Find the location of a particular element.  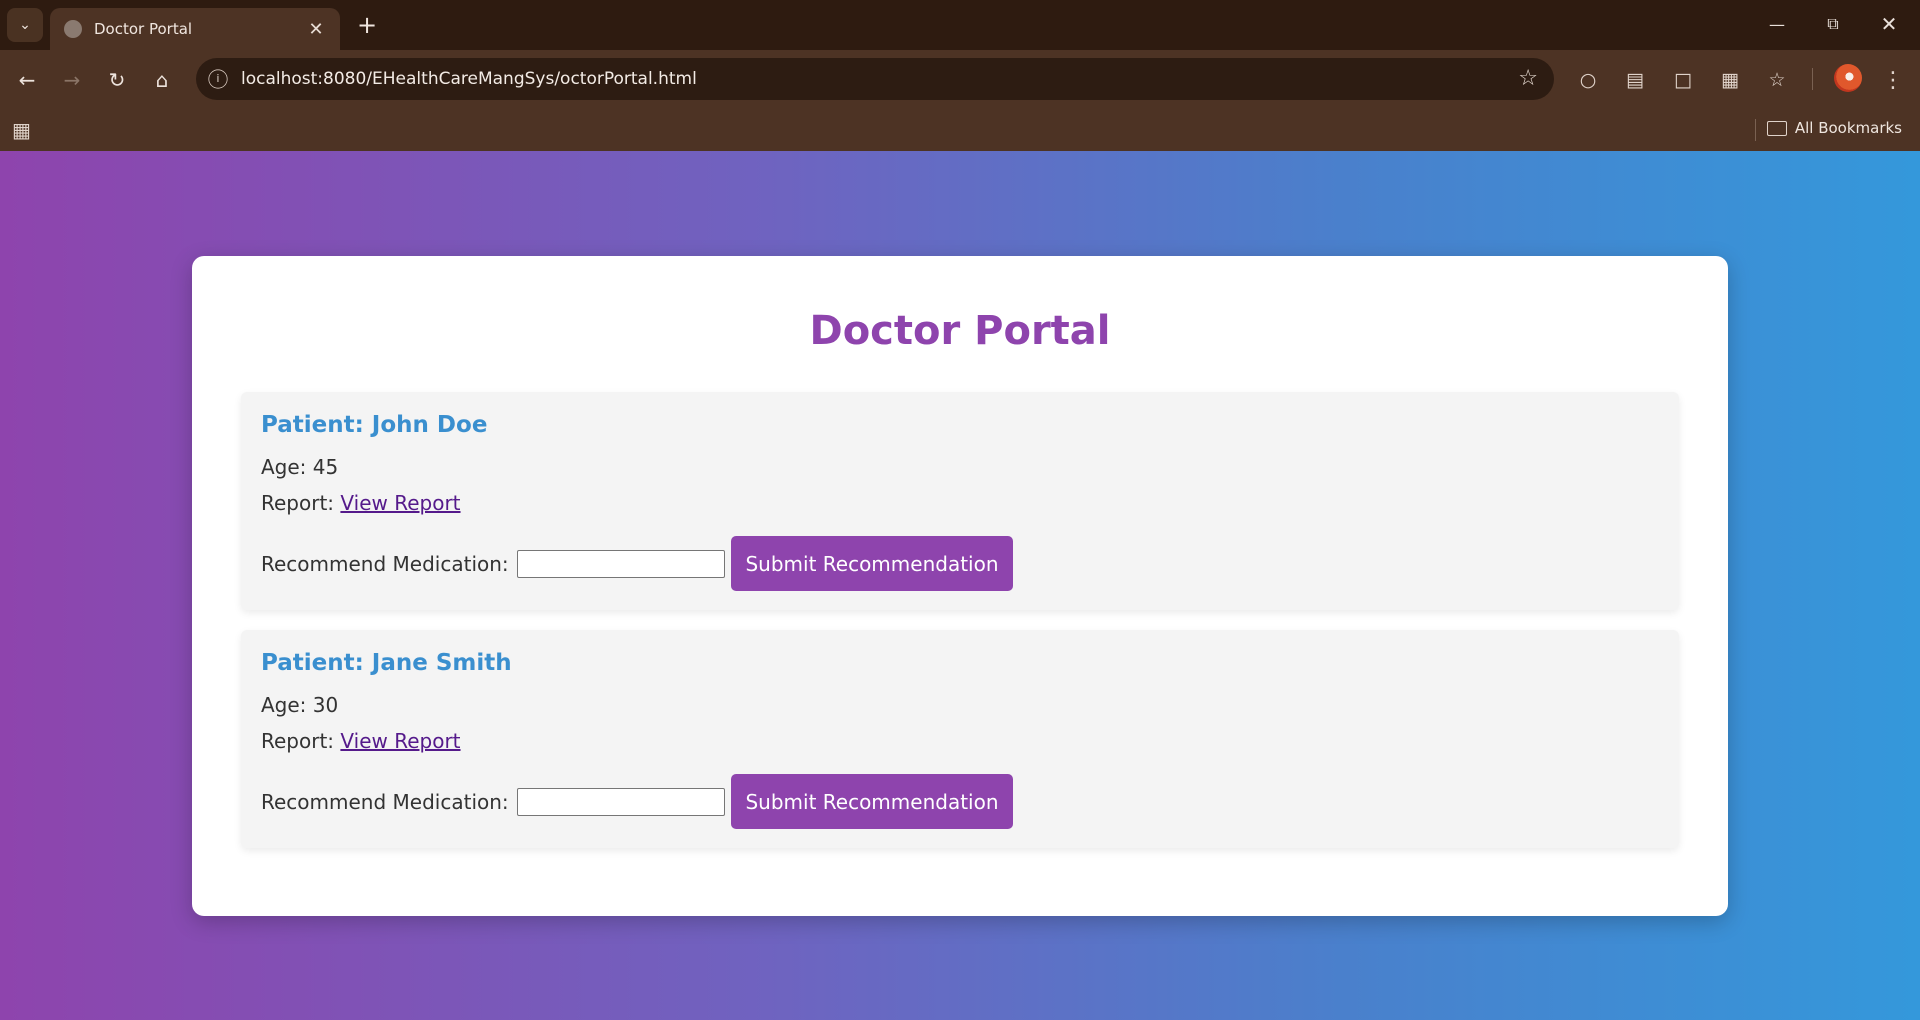

page-title: Doctor Portal is located at coordinates (960, 331).